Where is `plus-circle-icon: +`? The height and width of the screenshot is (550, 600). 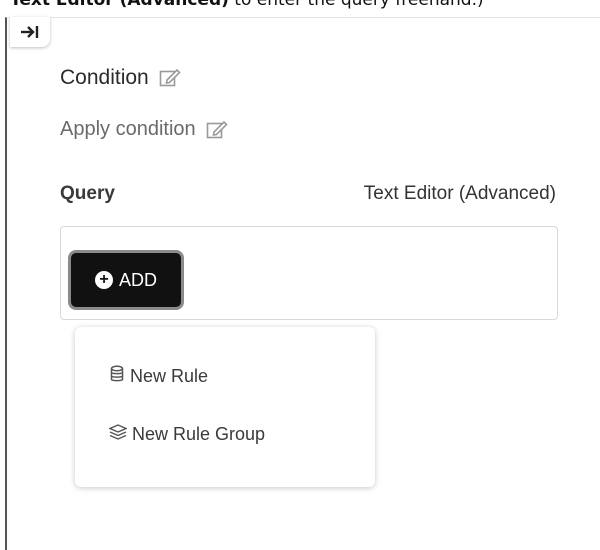
plus-circle-icon: + is located at coordinates (103, 280).